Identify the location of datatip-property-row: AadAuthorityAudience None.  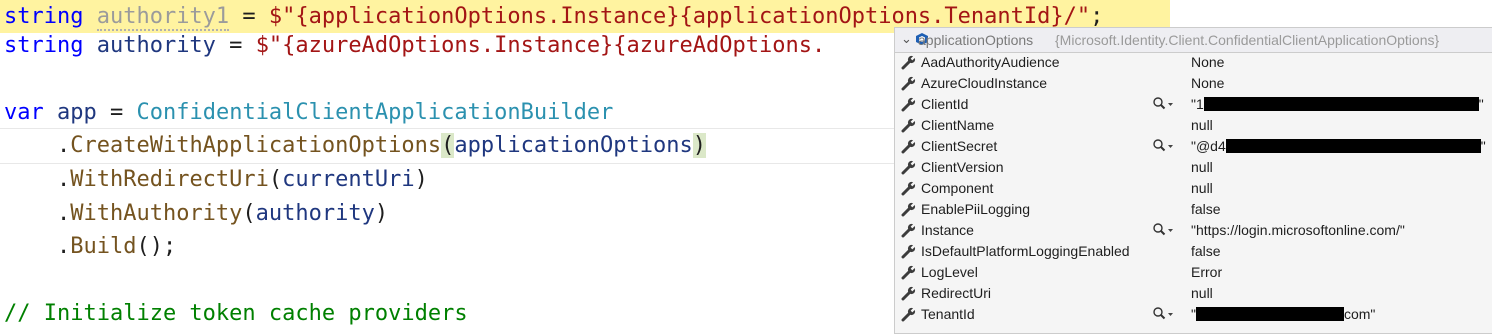
(1193, 62).